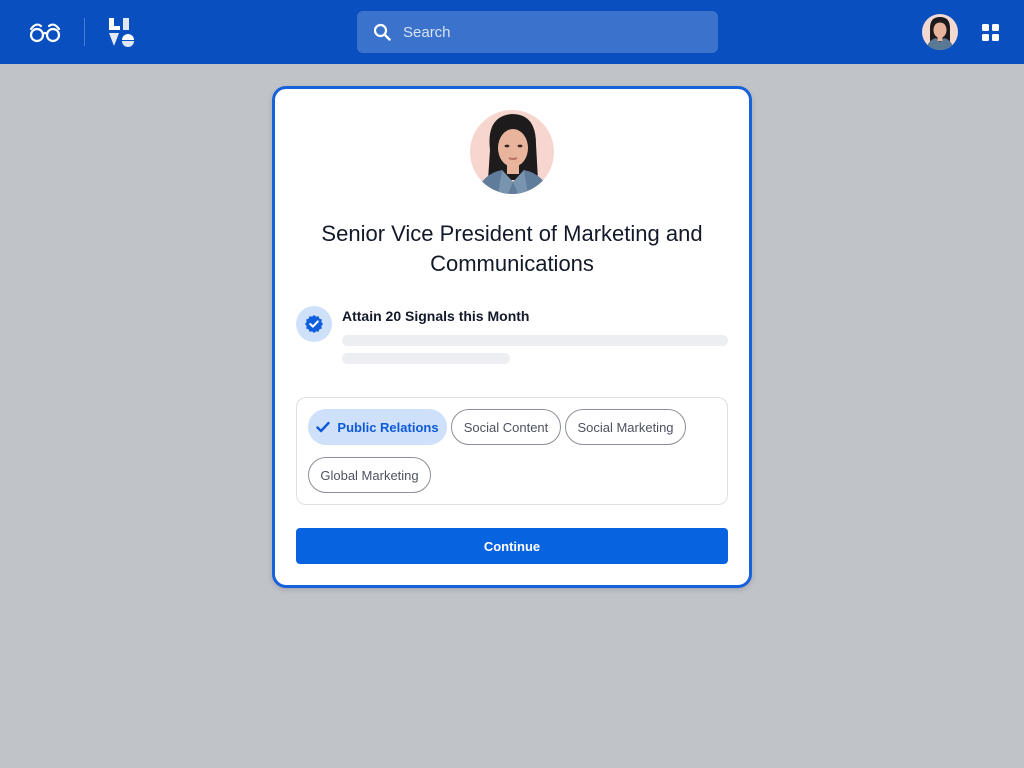 The width and height of the screenshot is (1024, 768). I want to click on tag-chip-label: Social Marketing, so click(625, 427).